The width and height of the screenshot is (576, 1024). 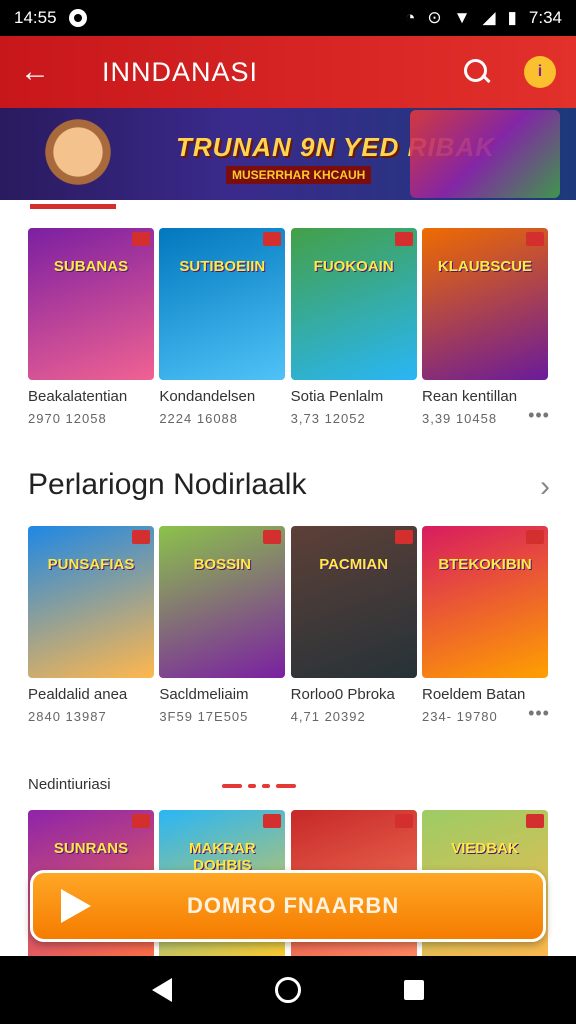 What do you see at coordinates (207, 396) in the screenshot?
I see `game-name: Kondandelsen` at bounding box center [207, 396].